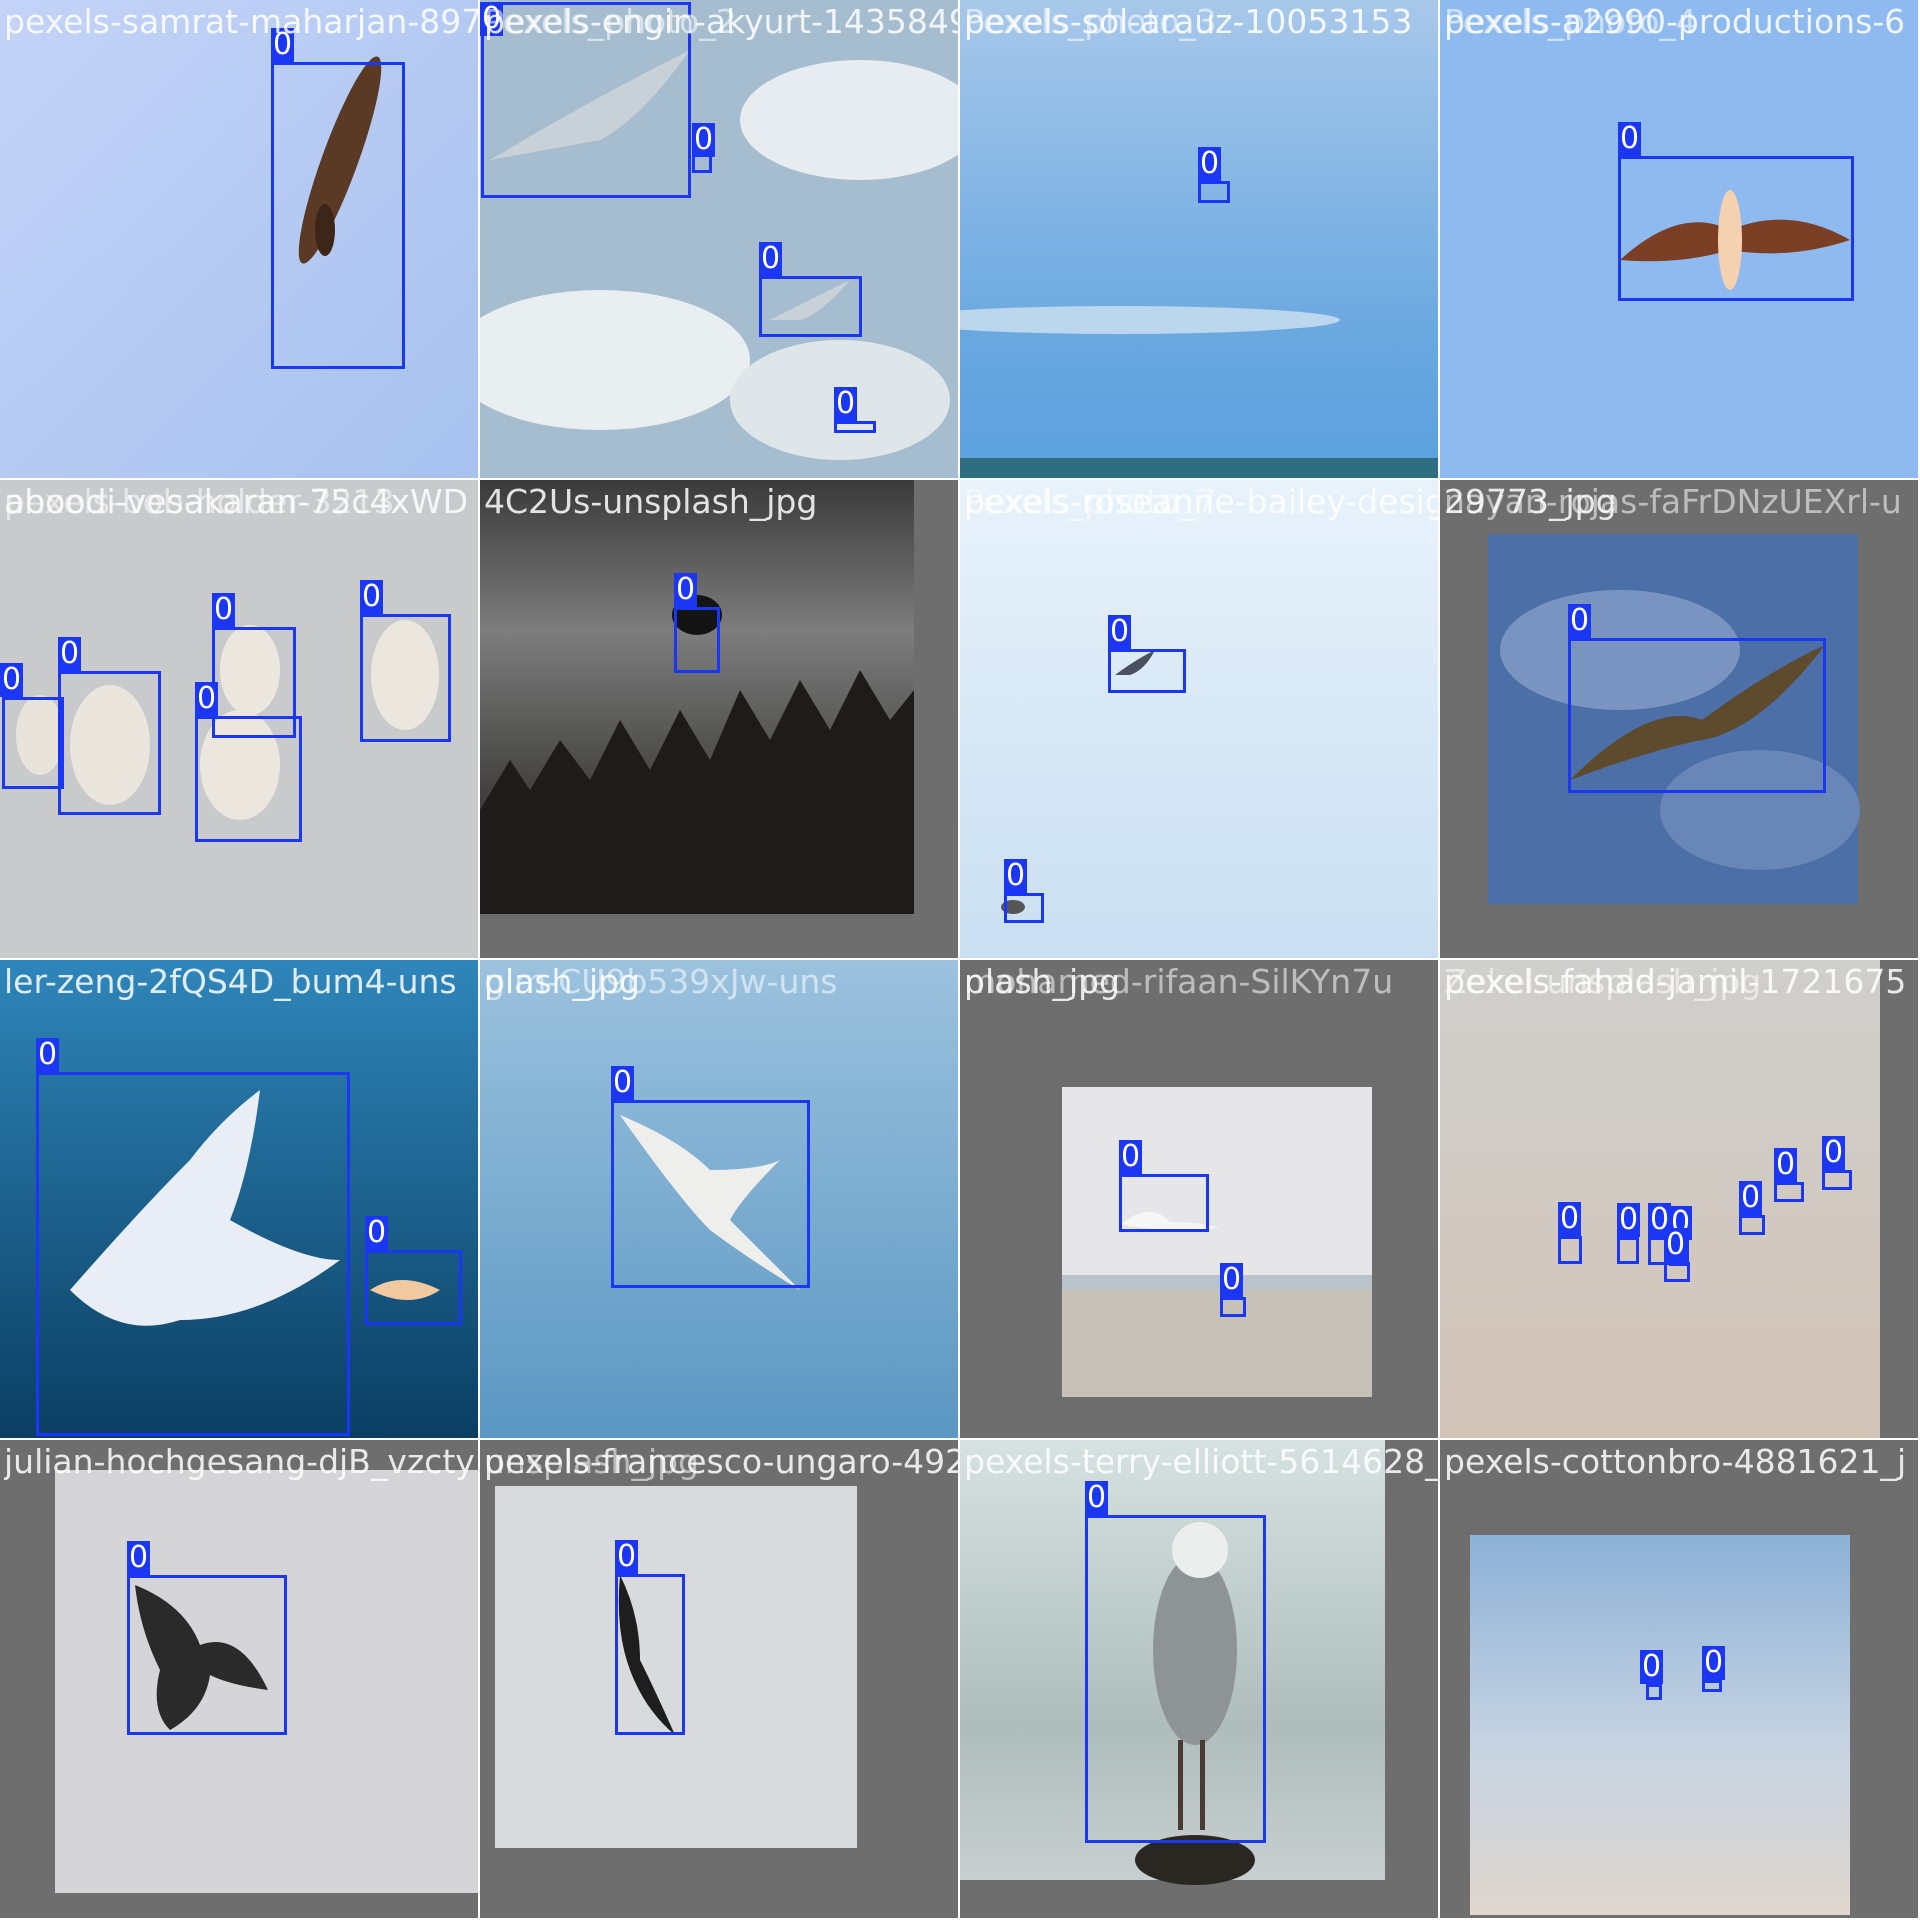 The width and height of the screenshot is (1920, 1920). I want to click on tile-8: 29773_jpg nayan-rojas-faFrDNzUEXrl-u 0, so click(1679, 719).